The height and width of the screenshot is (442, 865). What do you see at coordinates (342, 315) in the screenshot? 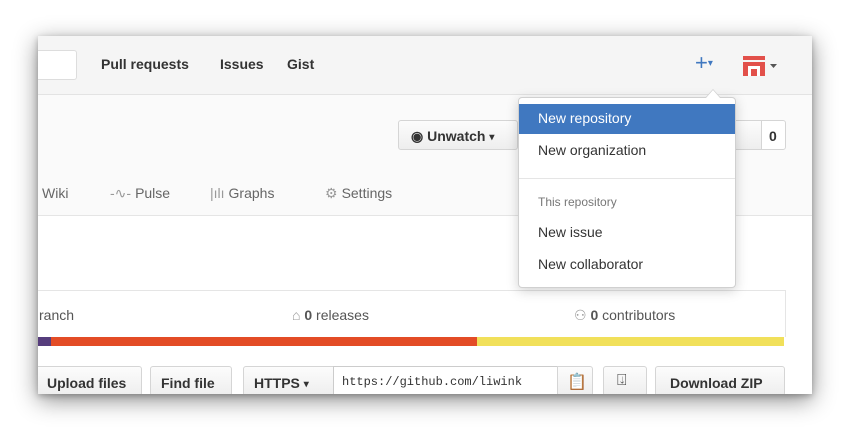
I see `releases-label: releases` at bounding box center [342, 315].